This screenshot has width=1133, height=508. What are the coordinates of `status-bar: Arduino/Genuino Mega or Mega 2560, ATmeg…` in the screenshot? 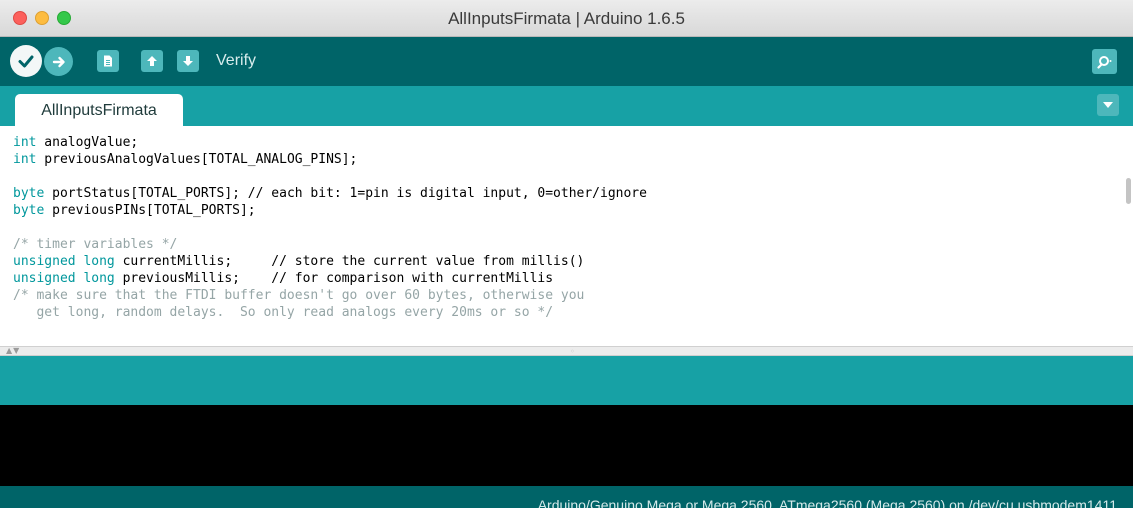 It's located at (566, 497).